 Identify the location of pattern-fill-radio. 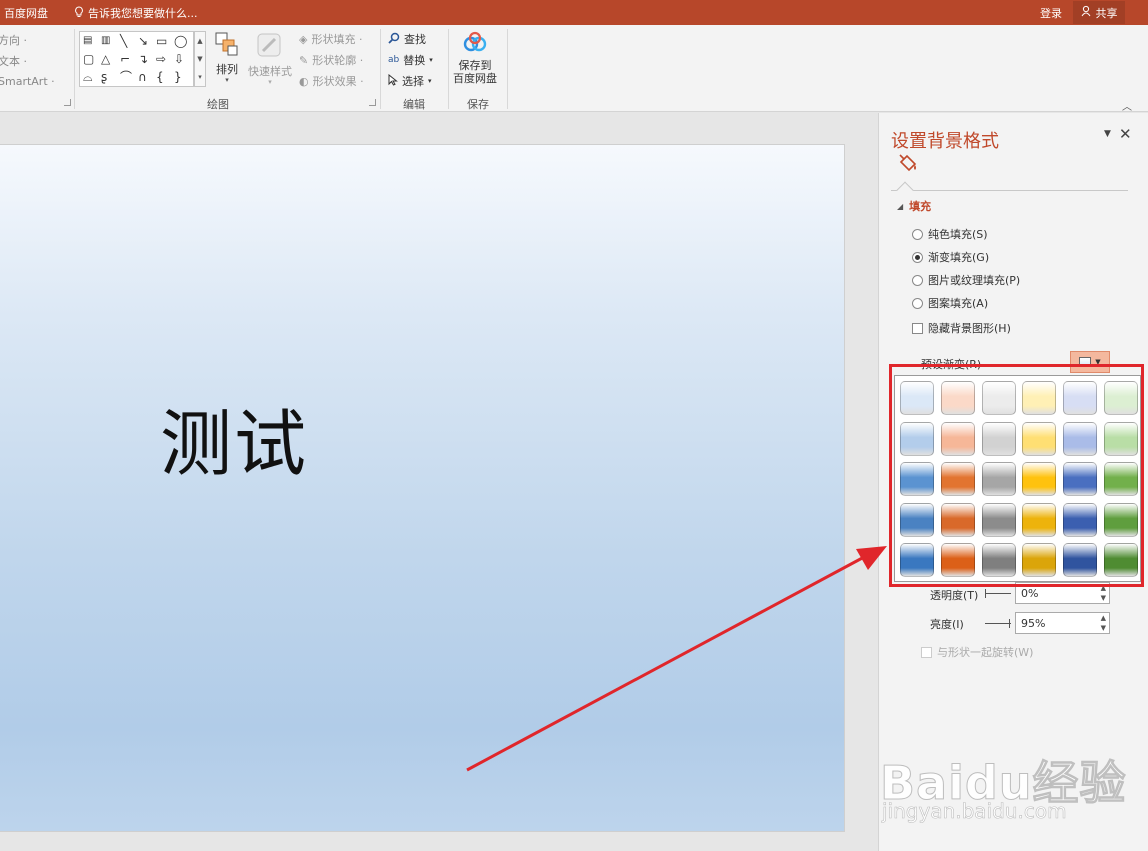
(917, 303).